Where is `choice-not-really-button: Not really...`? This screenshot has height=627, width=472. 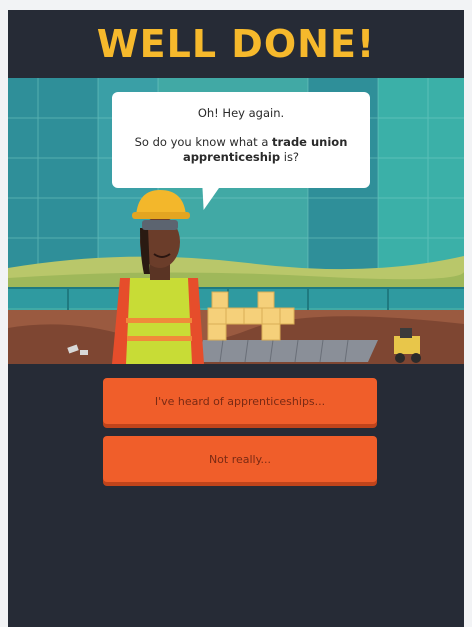
choice-not-really-button: Not really... is located at coordinates (240, 459).